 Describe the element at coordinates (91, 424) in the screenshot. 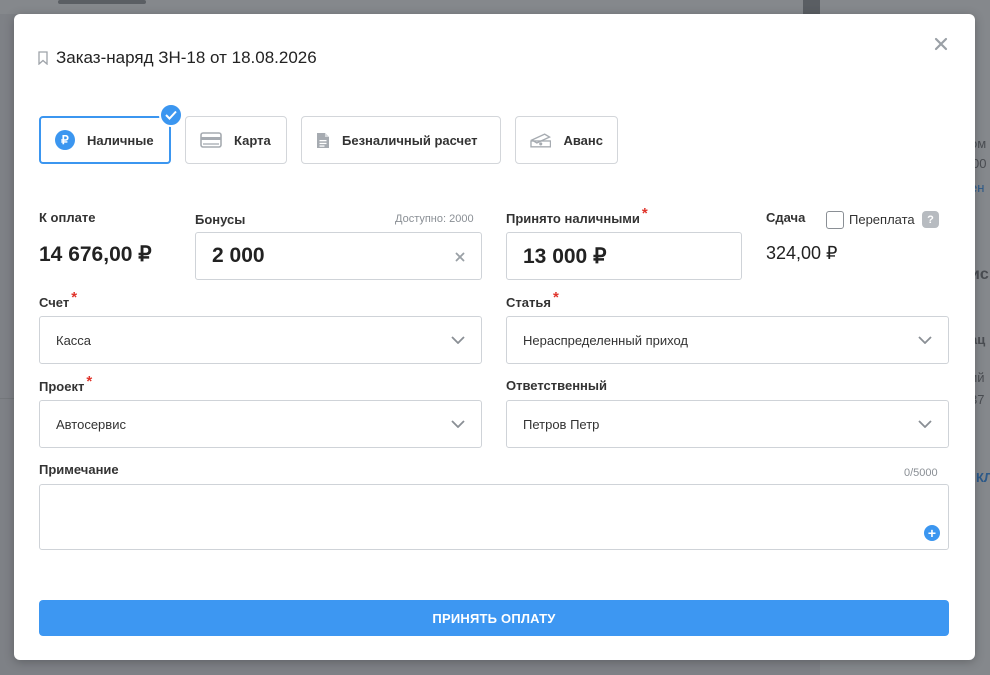

I see `project-value: Автосервис` at that location.